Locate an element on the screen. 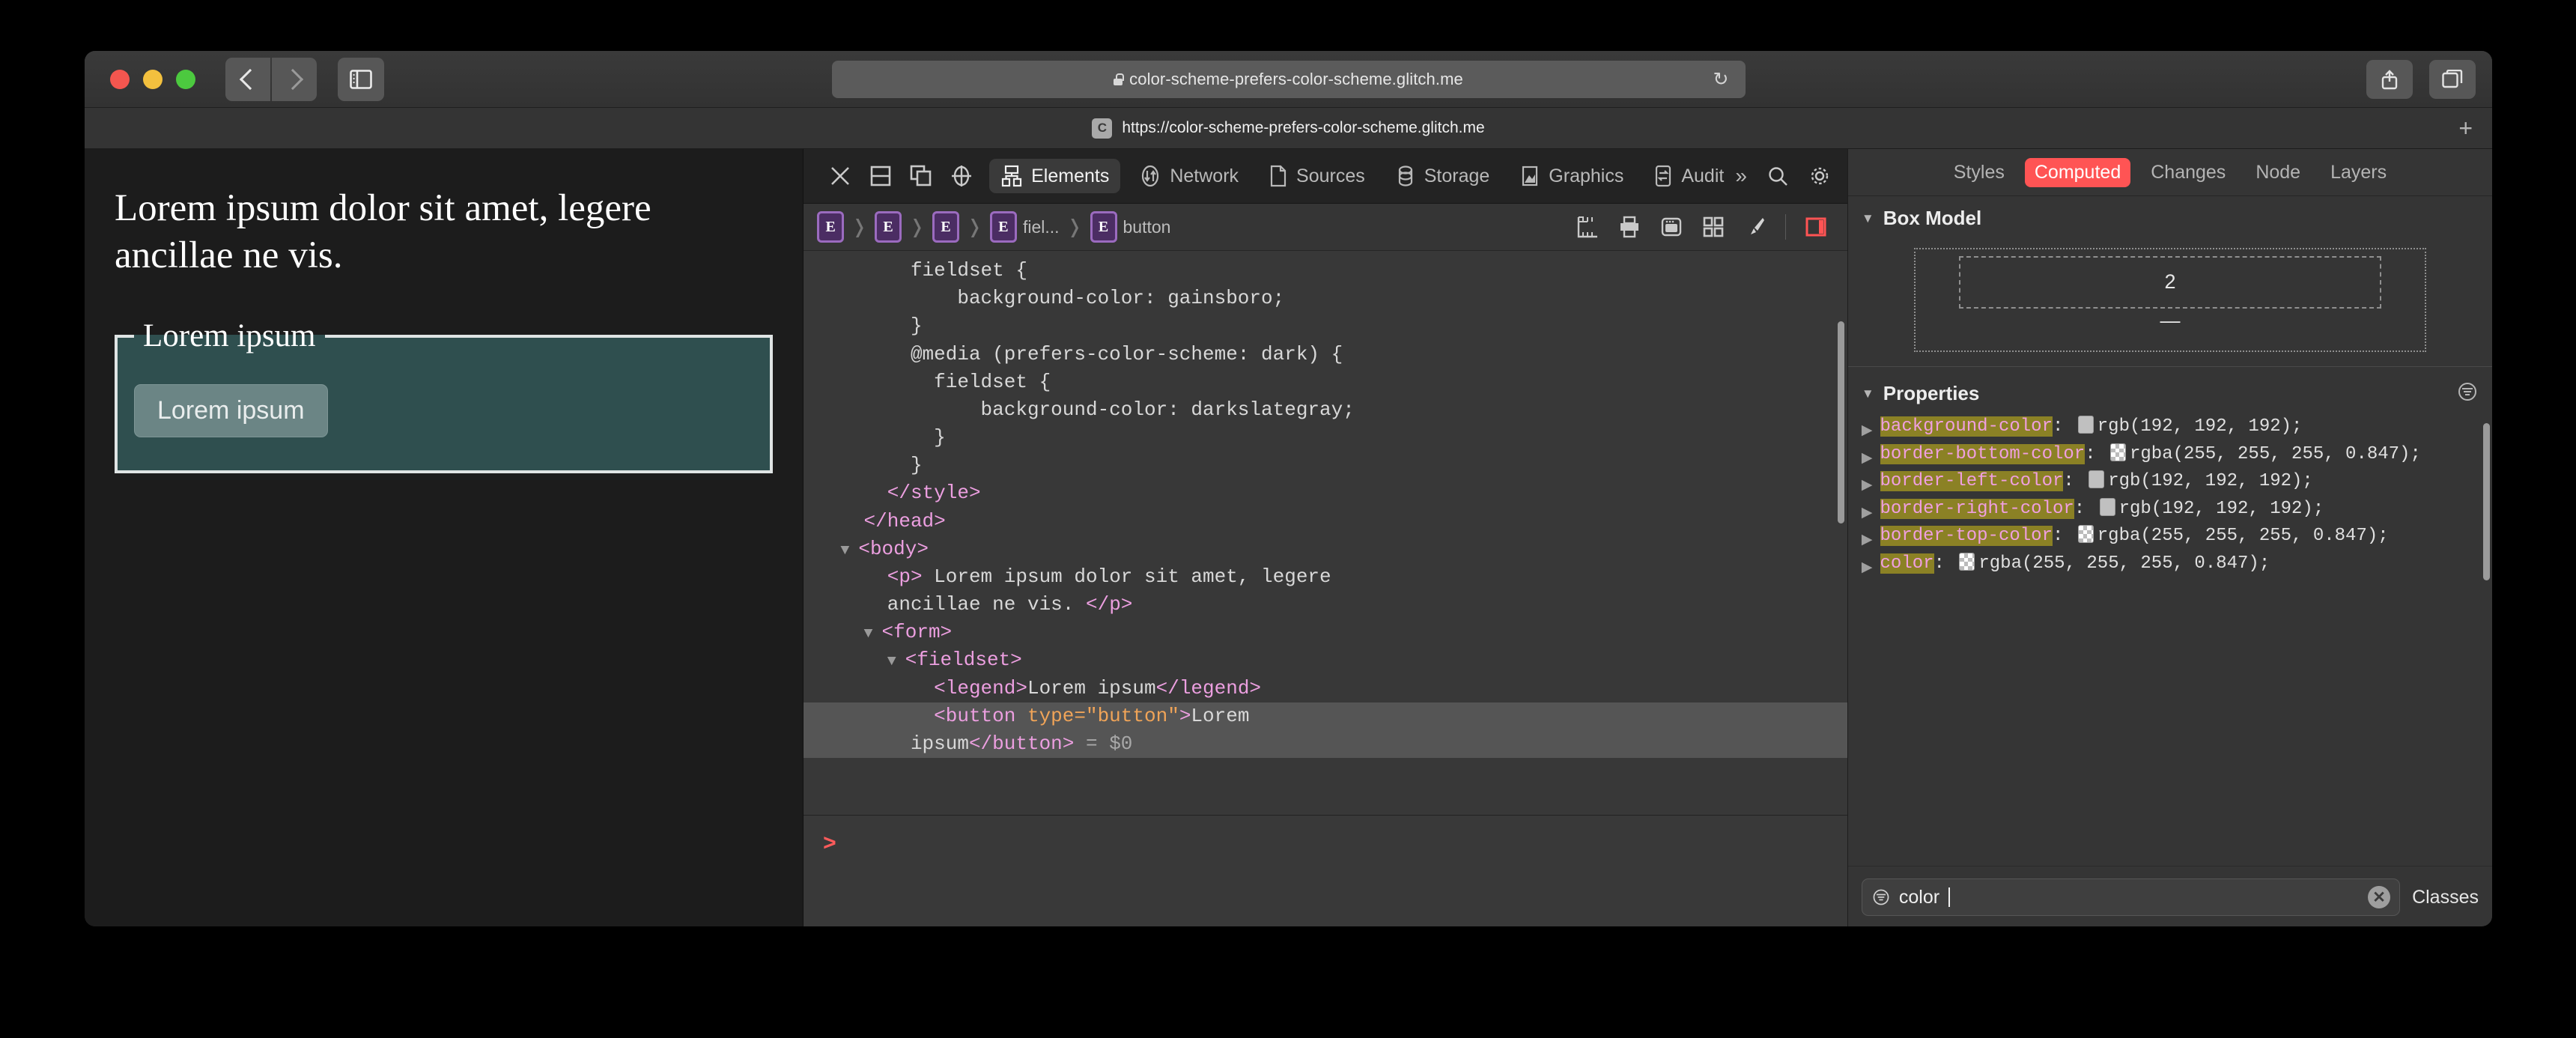  sidebar-tab-layers: Layers is located at coordinates (2358, 172).